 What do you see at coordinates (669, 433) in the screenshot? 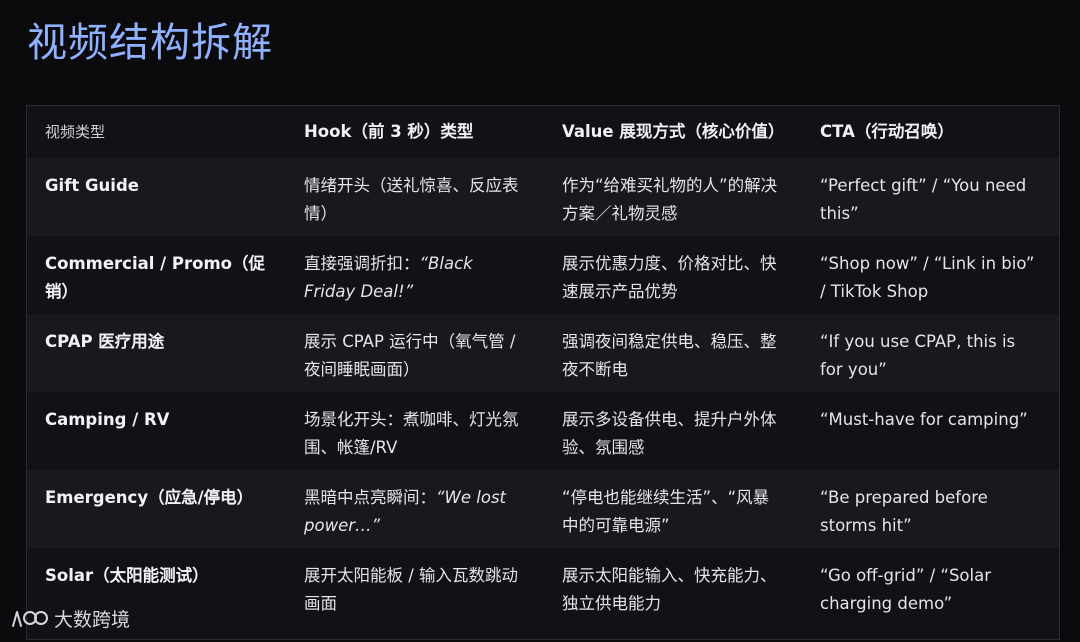
I see `cell-value: 展示多设备供电、提升户外体验、氛围感` at bounding box center [669, 433].